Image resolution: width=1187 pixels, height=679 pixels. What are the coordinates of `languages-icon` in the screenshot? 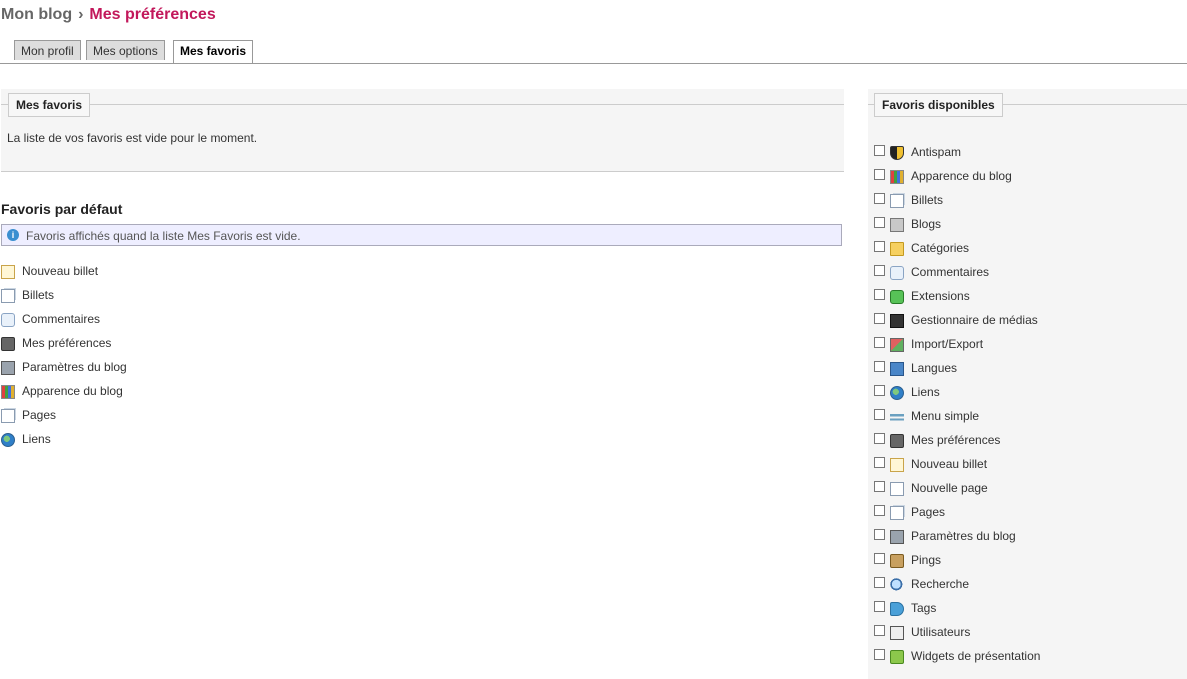 It's located at (897, 369).